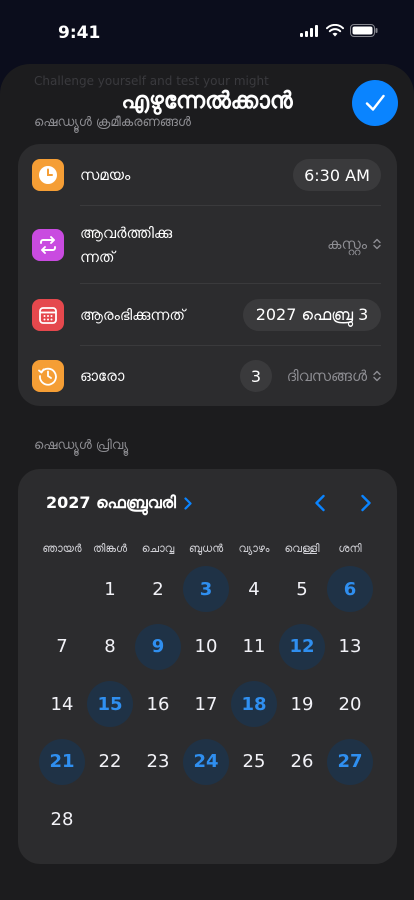  What do you see at coordinates (112, 122) in the screenshot?
I see `schedule-settings-heading: ഷെഡ്യൂൾ ക്രമീകരണങ്ങൾ` at bounding box center [112, 122].